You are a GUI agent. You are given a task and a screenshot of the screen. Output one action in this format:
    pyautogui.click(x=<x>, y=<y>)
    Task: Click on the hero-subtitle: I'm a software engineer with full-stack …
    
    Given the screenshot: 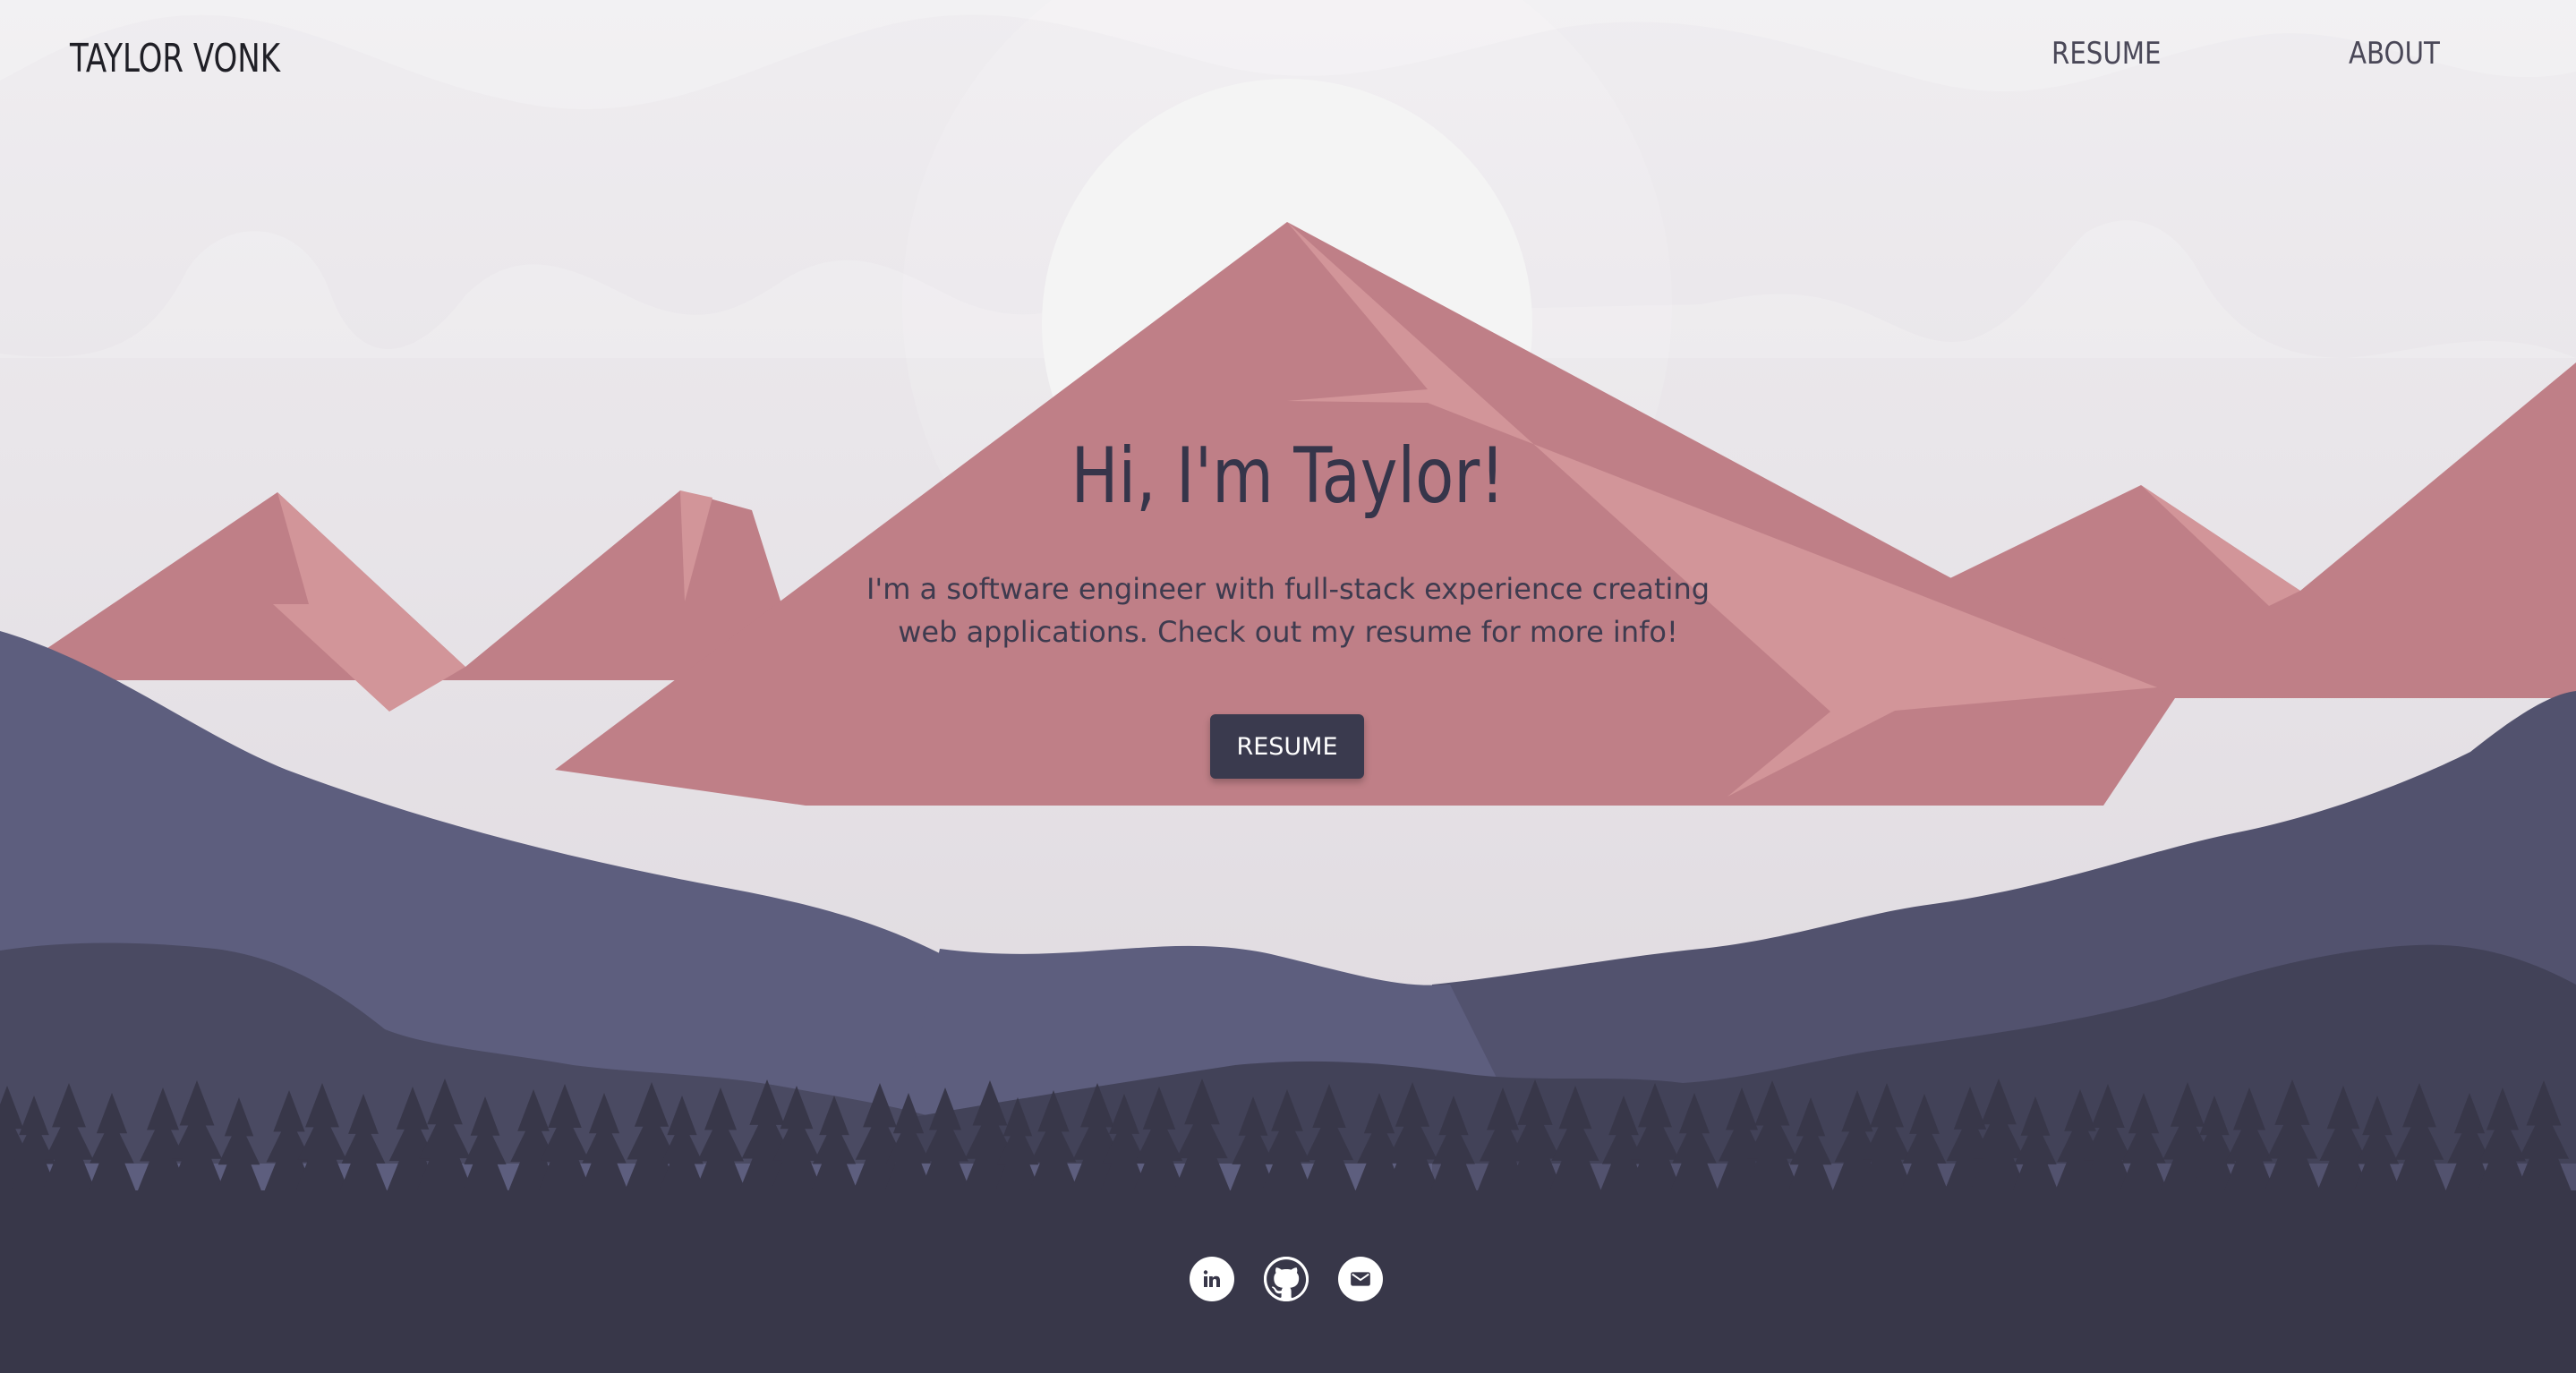 What is the action you would take?
    pyautogui.click(x=1288, y=610)
    